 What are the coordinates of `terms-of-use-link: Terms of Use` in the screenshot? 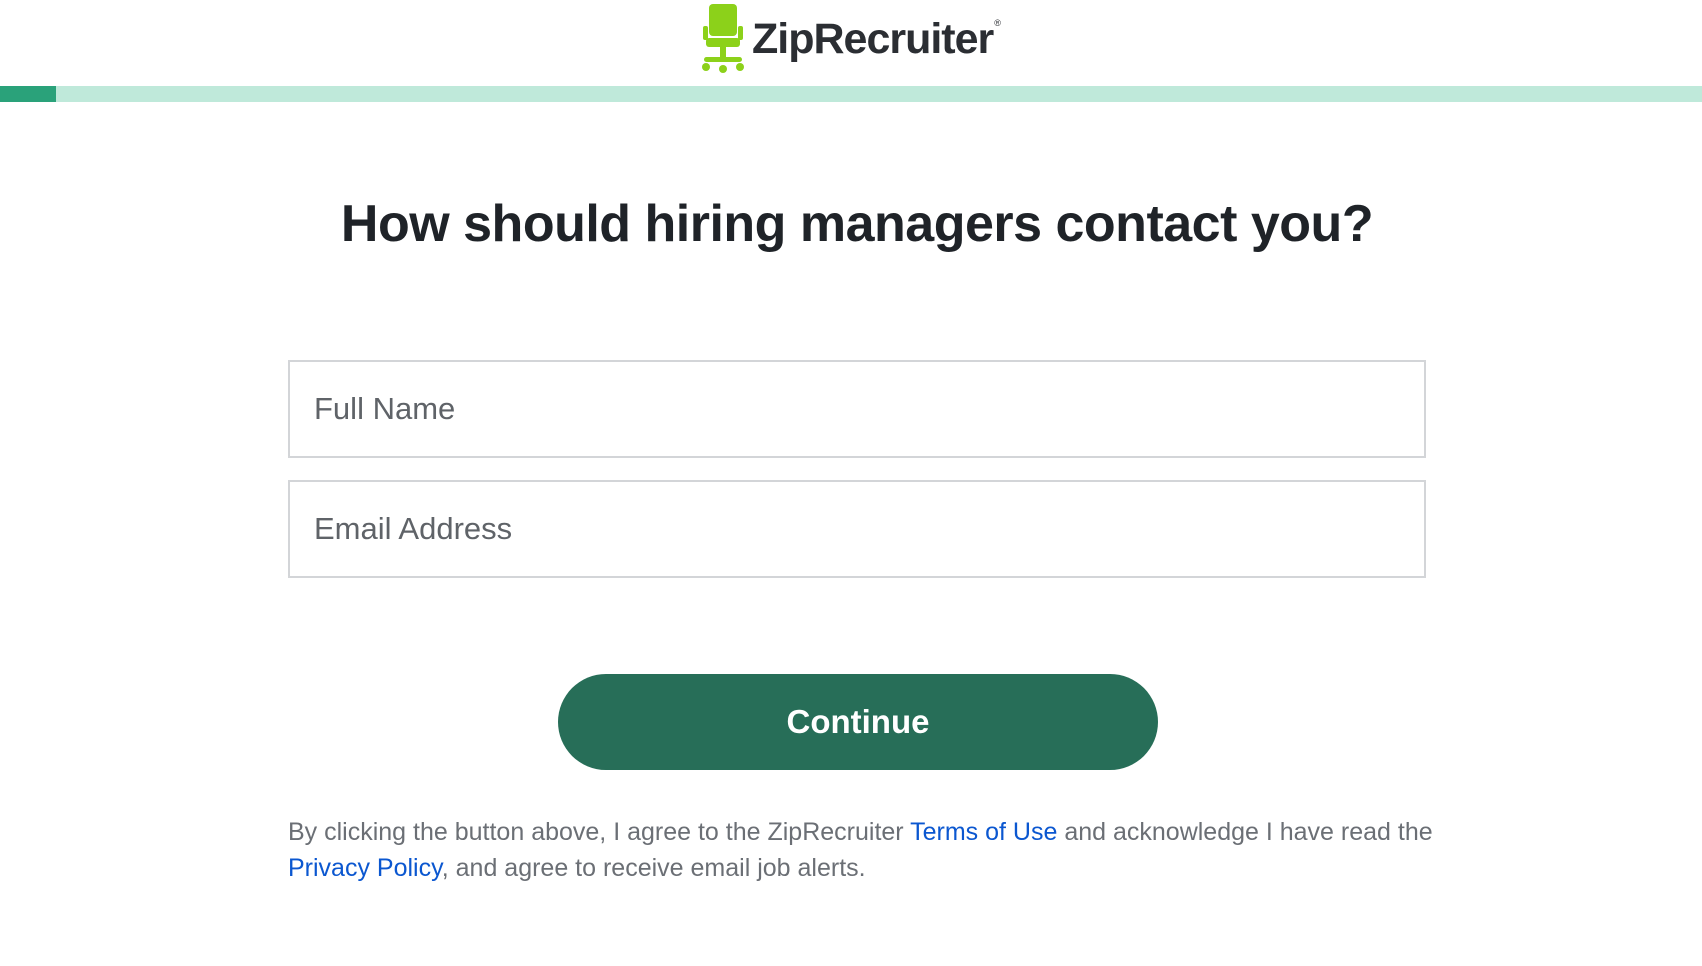 It's located at (983, 832).